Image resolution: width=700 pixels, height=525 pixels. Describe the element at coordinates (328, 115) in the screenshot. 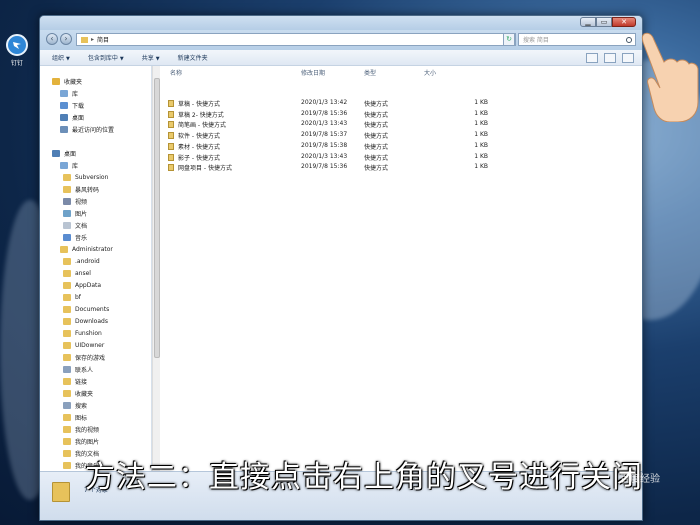

I see `file-row: 草稿 2- 快捷方式 2019/7/8 15:36 快捷方式 1 KB` at that location.